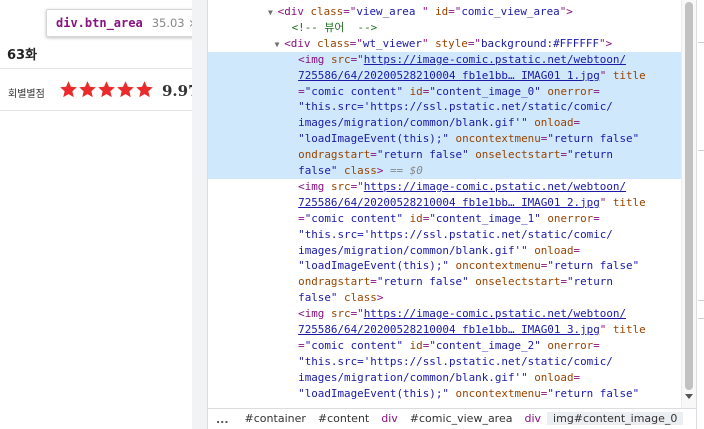 The width and height of the screenshot is (704, 429). What do you see at coordinates (275, 418) in the screenshot?
I see `breadcrumb-item: #container` at bounding box center [275, 418].